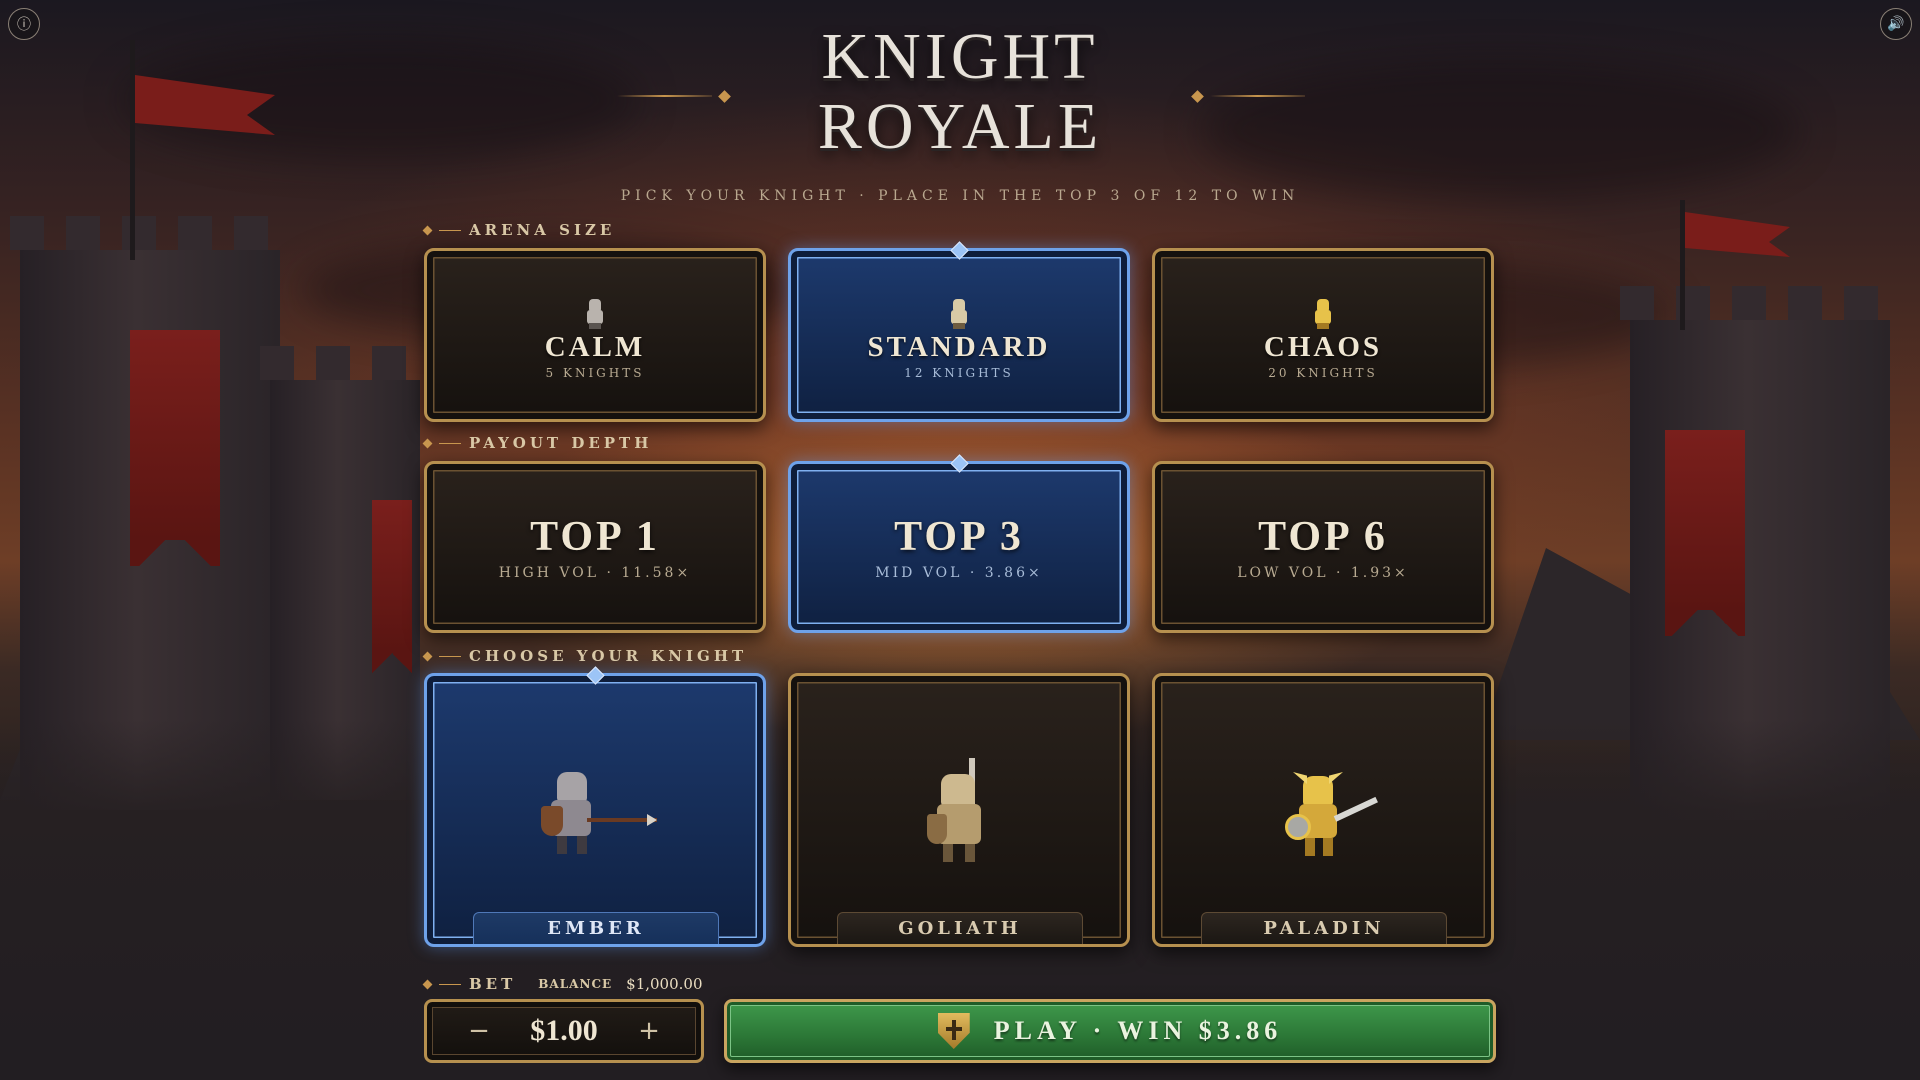 The image size is (1920, 1080). I want to click on arena-option-sub: 12 KNIGHTS, so click(959, 372).